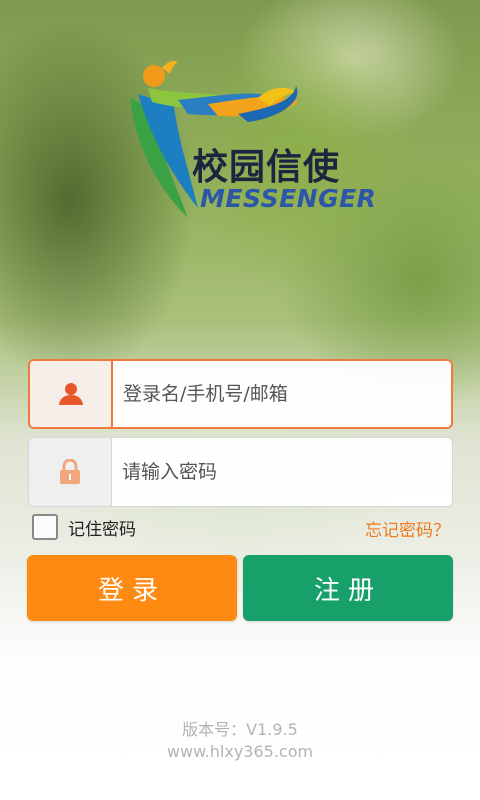  What do you see at coordinates (247, 143) in the screenshot?
I see `app-logo: 校园信使 MESSENGER` at bounding box center [247, 143].